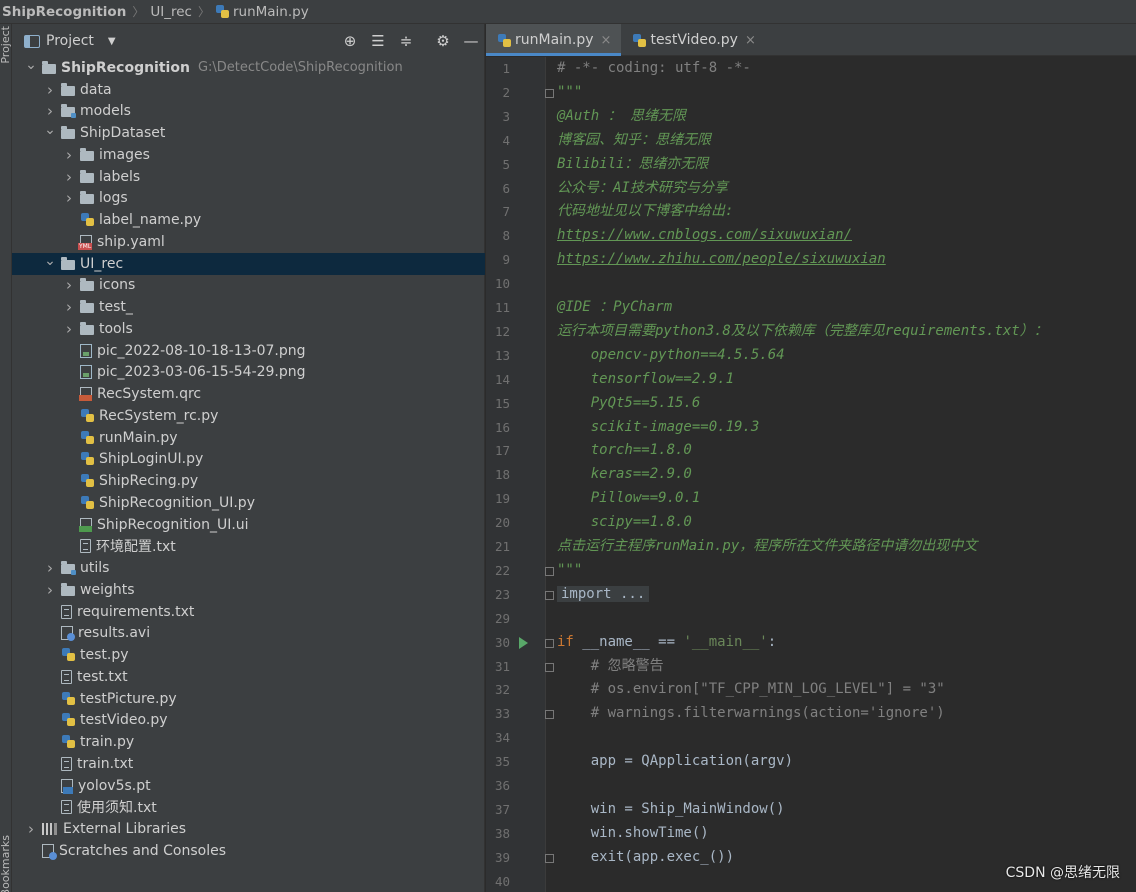  I want to click on tree-item: ›requirements.txt, so click(248, 612).